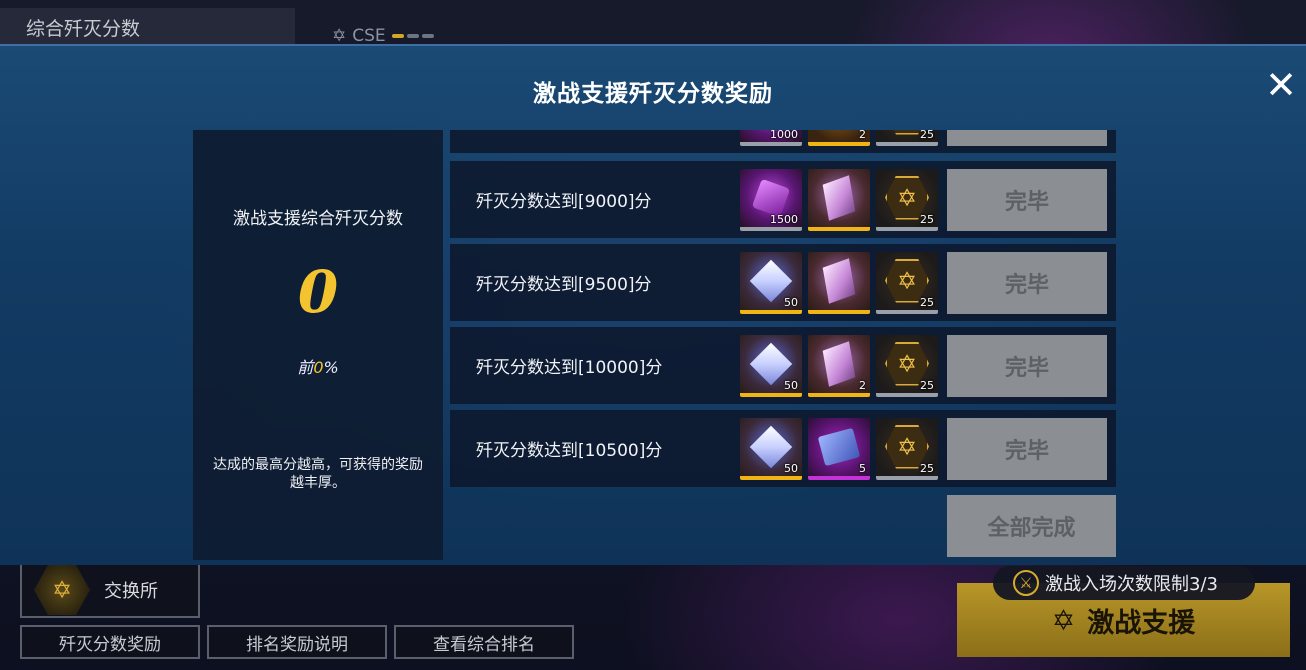 This screenshot has height=670, width=1306. What do you see at coordinates (297, 642) in the screenshot?
I see `ranking-reward-info-button: 排名奖励说明` at bounding box center [297, 642].